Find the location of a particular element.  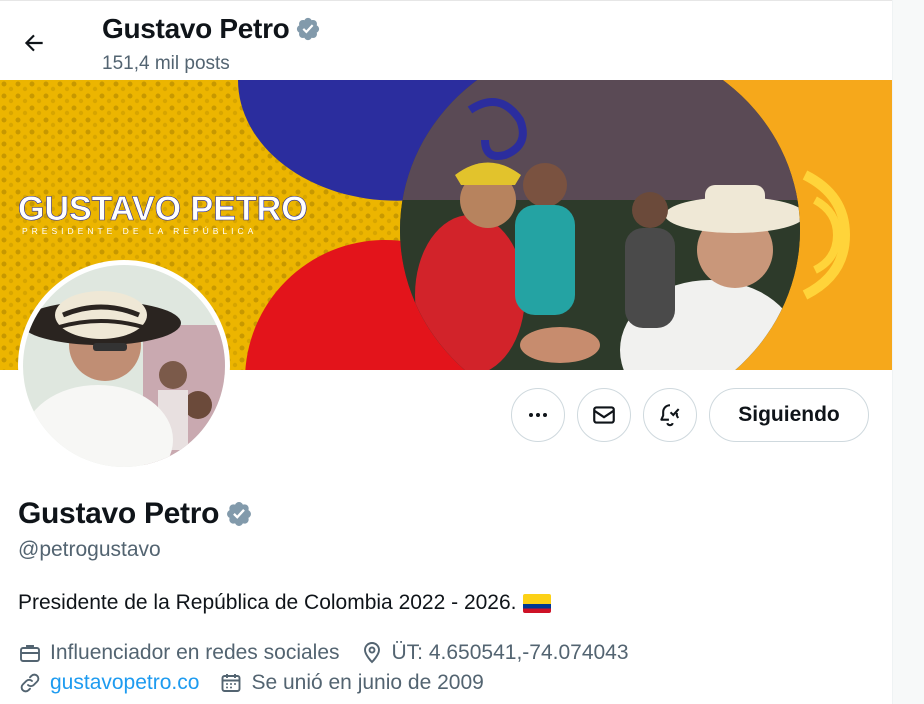

colombia-flag-icon is located at coordinates (536, 603).